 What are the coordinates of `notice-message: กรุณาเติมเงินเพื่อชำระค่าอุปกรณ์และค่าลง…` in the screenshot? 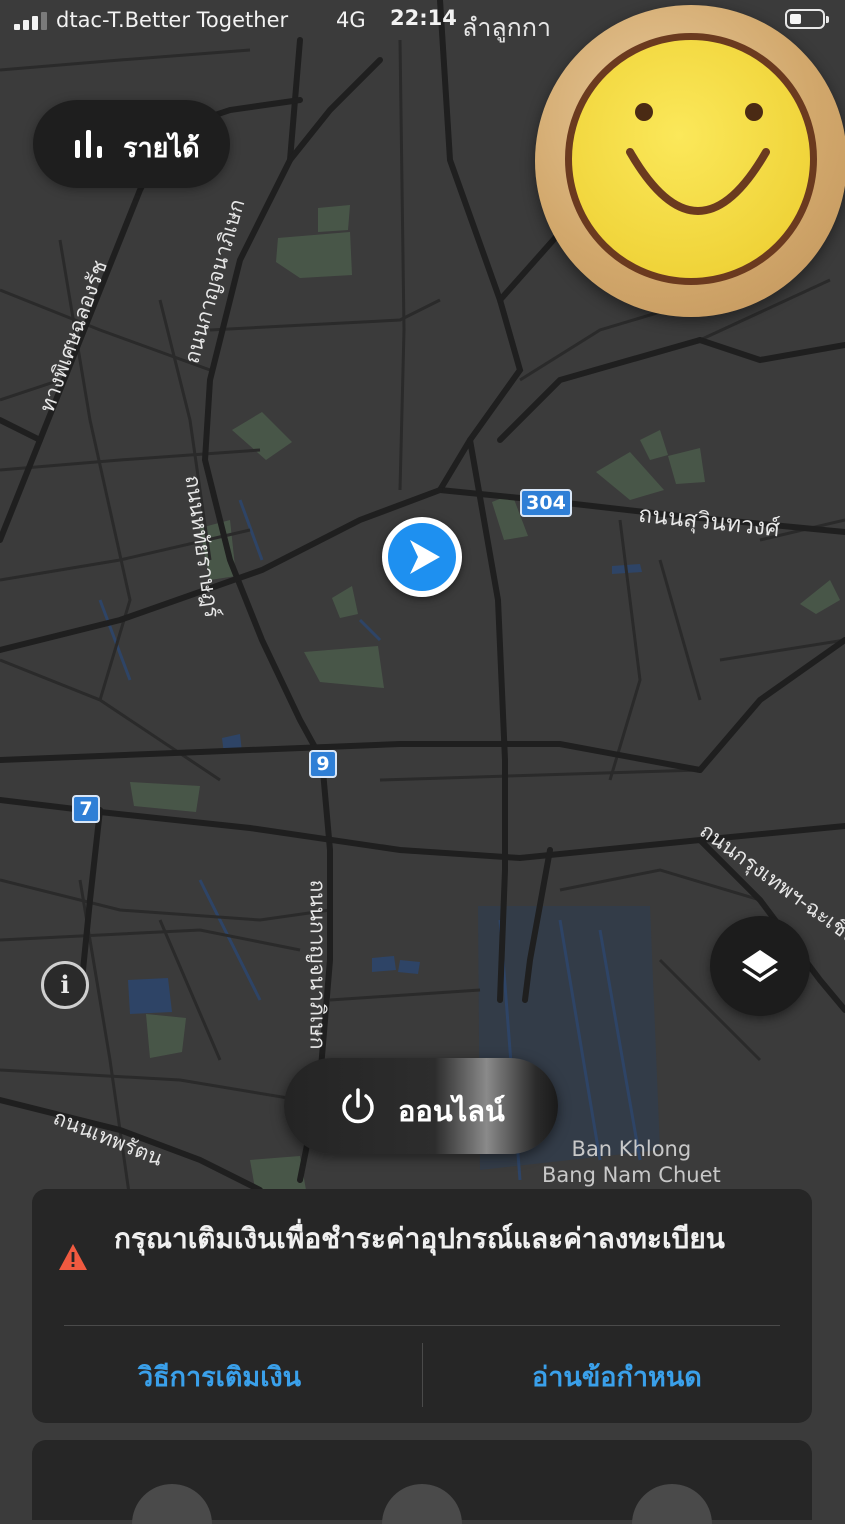 It's located at (419, 1238).